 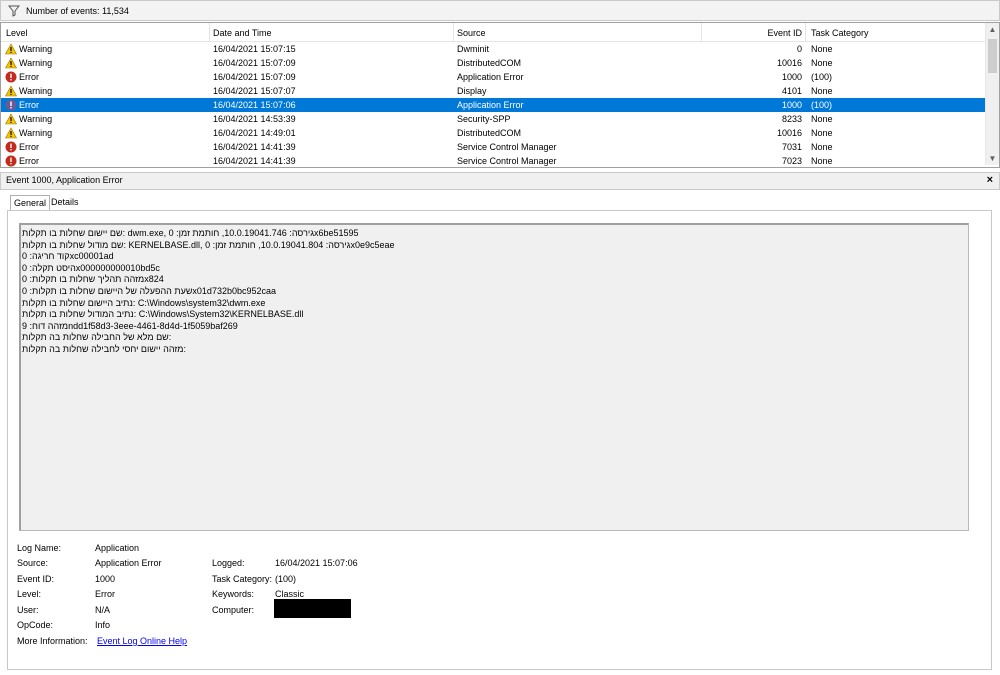 I want to click on computer-name-redacted, so click(x=312, y=608).